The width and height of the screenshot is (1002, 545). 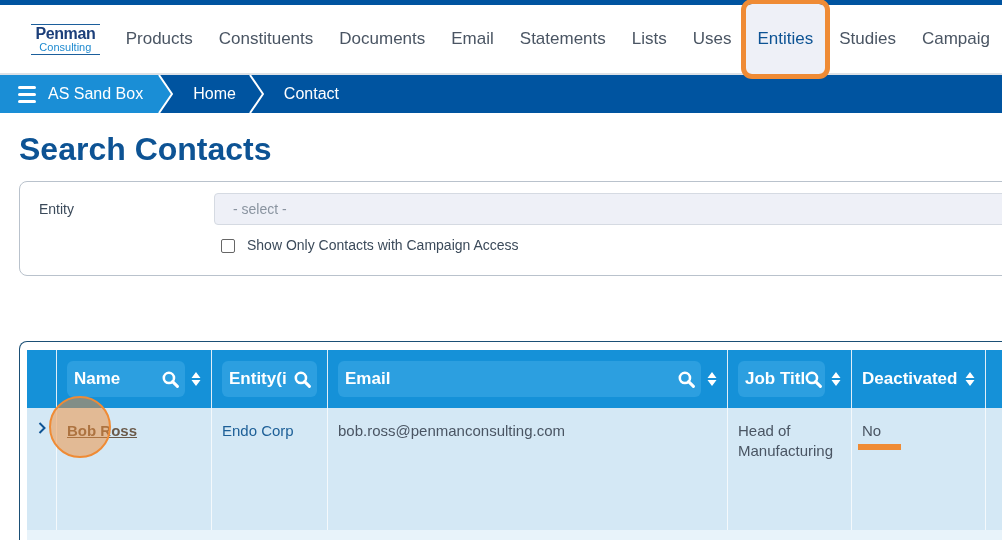 What do you see at coordinates (214, 94) in the screenshot?
I see `breadcrumb-link: Home` at bounding box center [214, 94].